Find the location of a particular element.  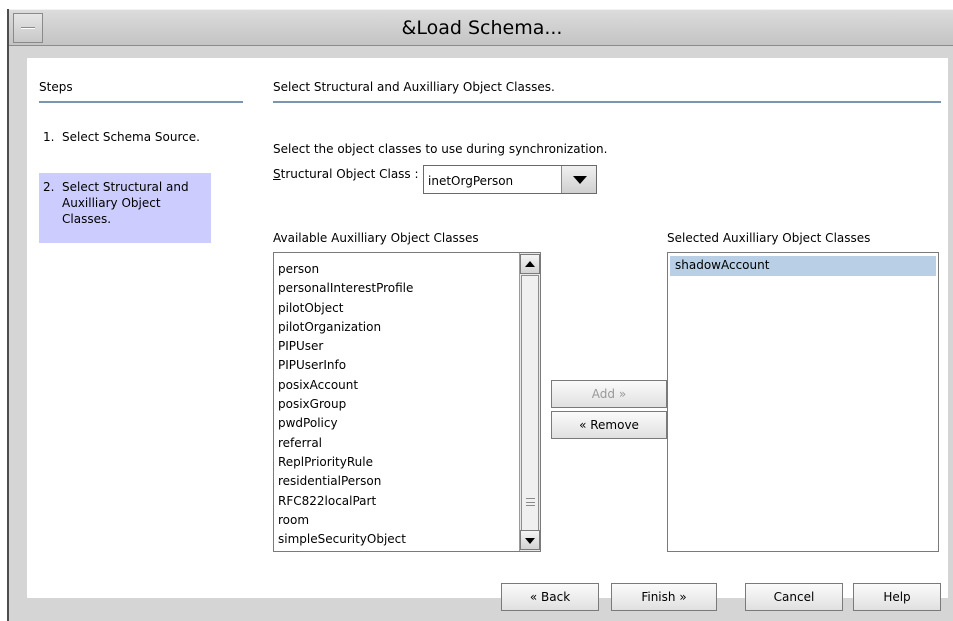

list-item: PIPUserInfo is located at coordinates (345, 365).